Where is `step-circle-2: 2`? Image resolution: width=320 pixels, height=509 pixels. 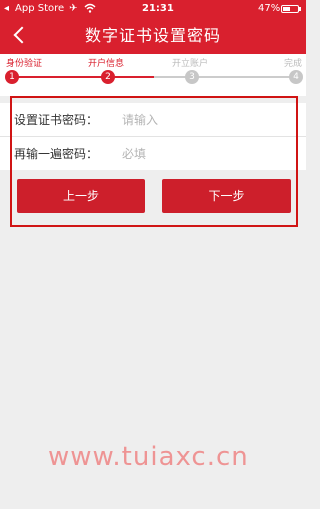
step-circle-2: 2 is located at coordinates (108, 77).